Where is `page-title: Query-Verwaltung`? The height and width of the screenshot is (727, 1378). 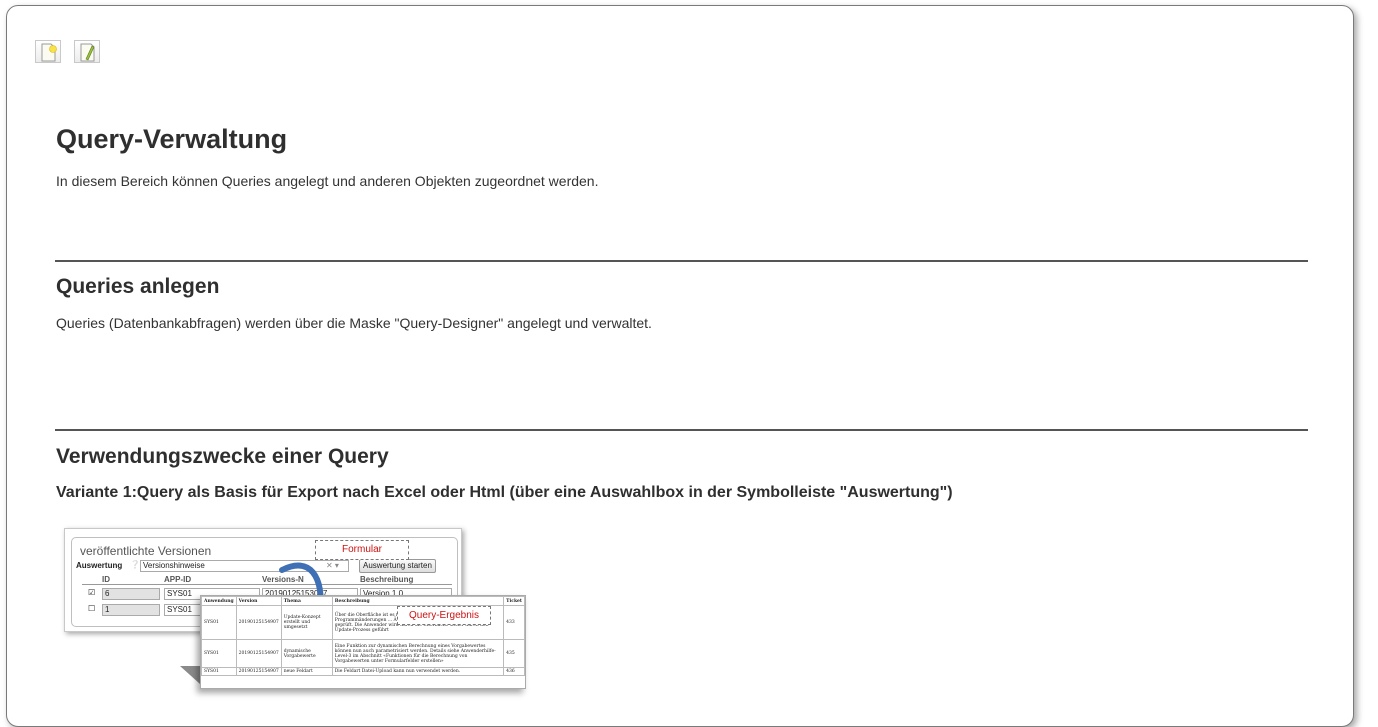
page-title: Query-Verwaltung is located at coordinates (172, 139).